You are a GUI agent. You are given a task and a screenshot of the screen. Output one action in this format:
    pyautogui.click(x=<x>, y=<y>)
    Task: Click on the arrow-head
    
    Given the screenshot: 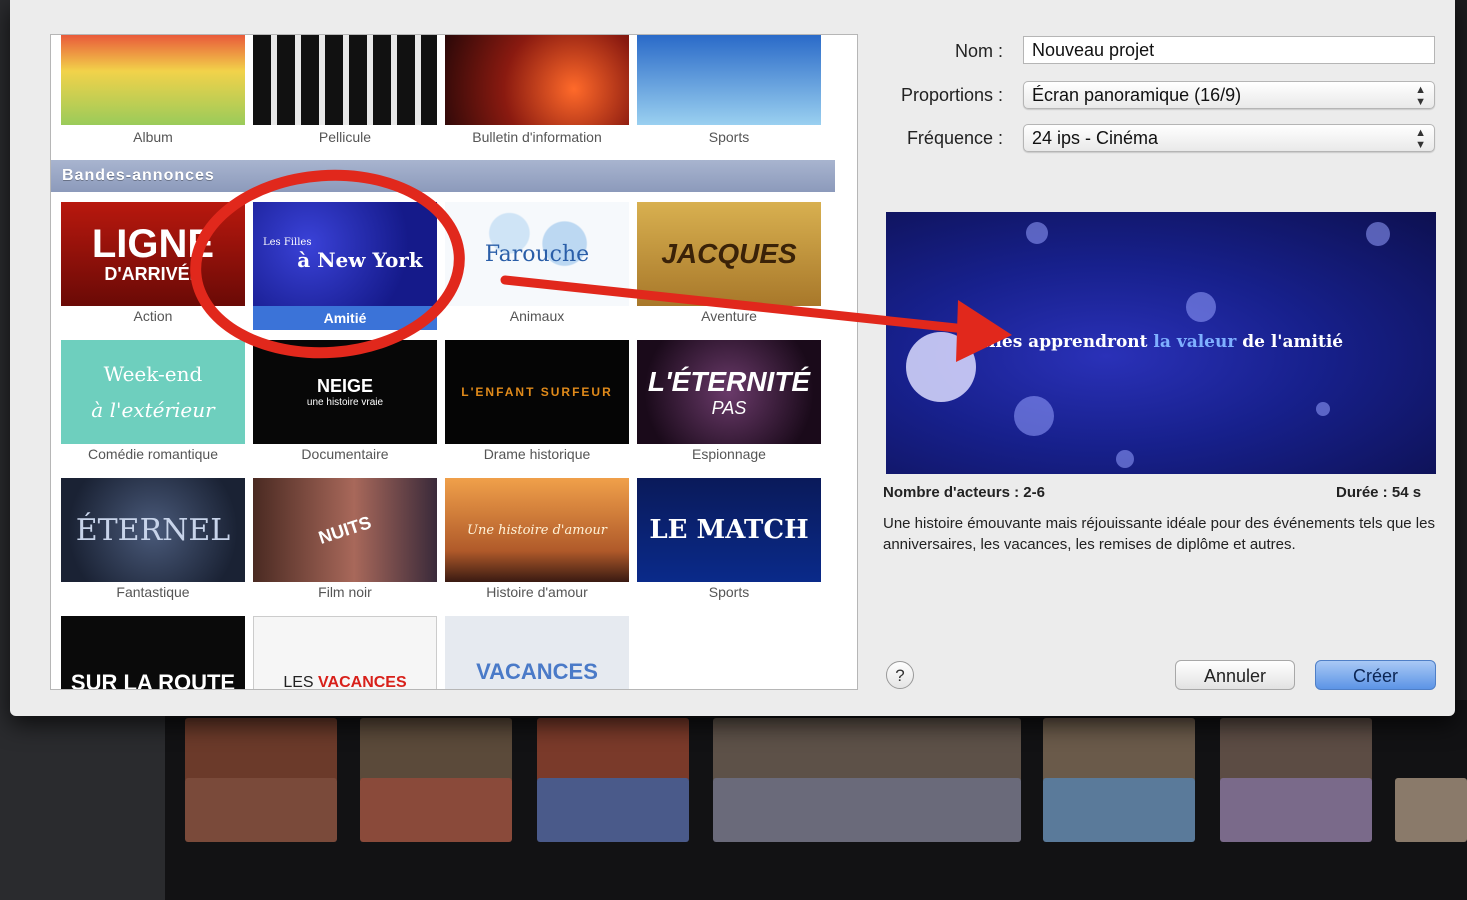 What is the action you would take?
    pyautogui.click(x=984, y=331)
    